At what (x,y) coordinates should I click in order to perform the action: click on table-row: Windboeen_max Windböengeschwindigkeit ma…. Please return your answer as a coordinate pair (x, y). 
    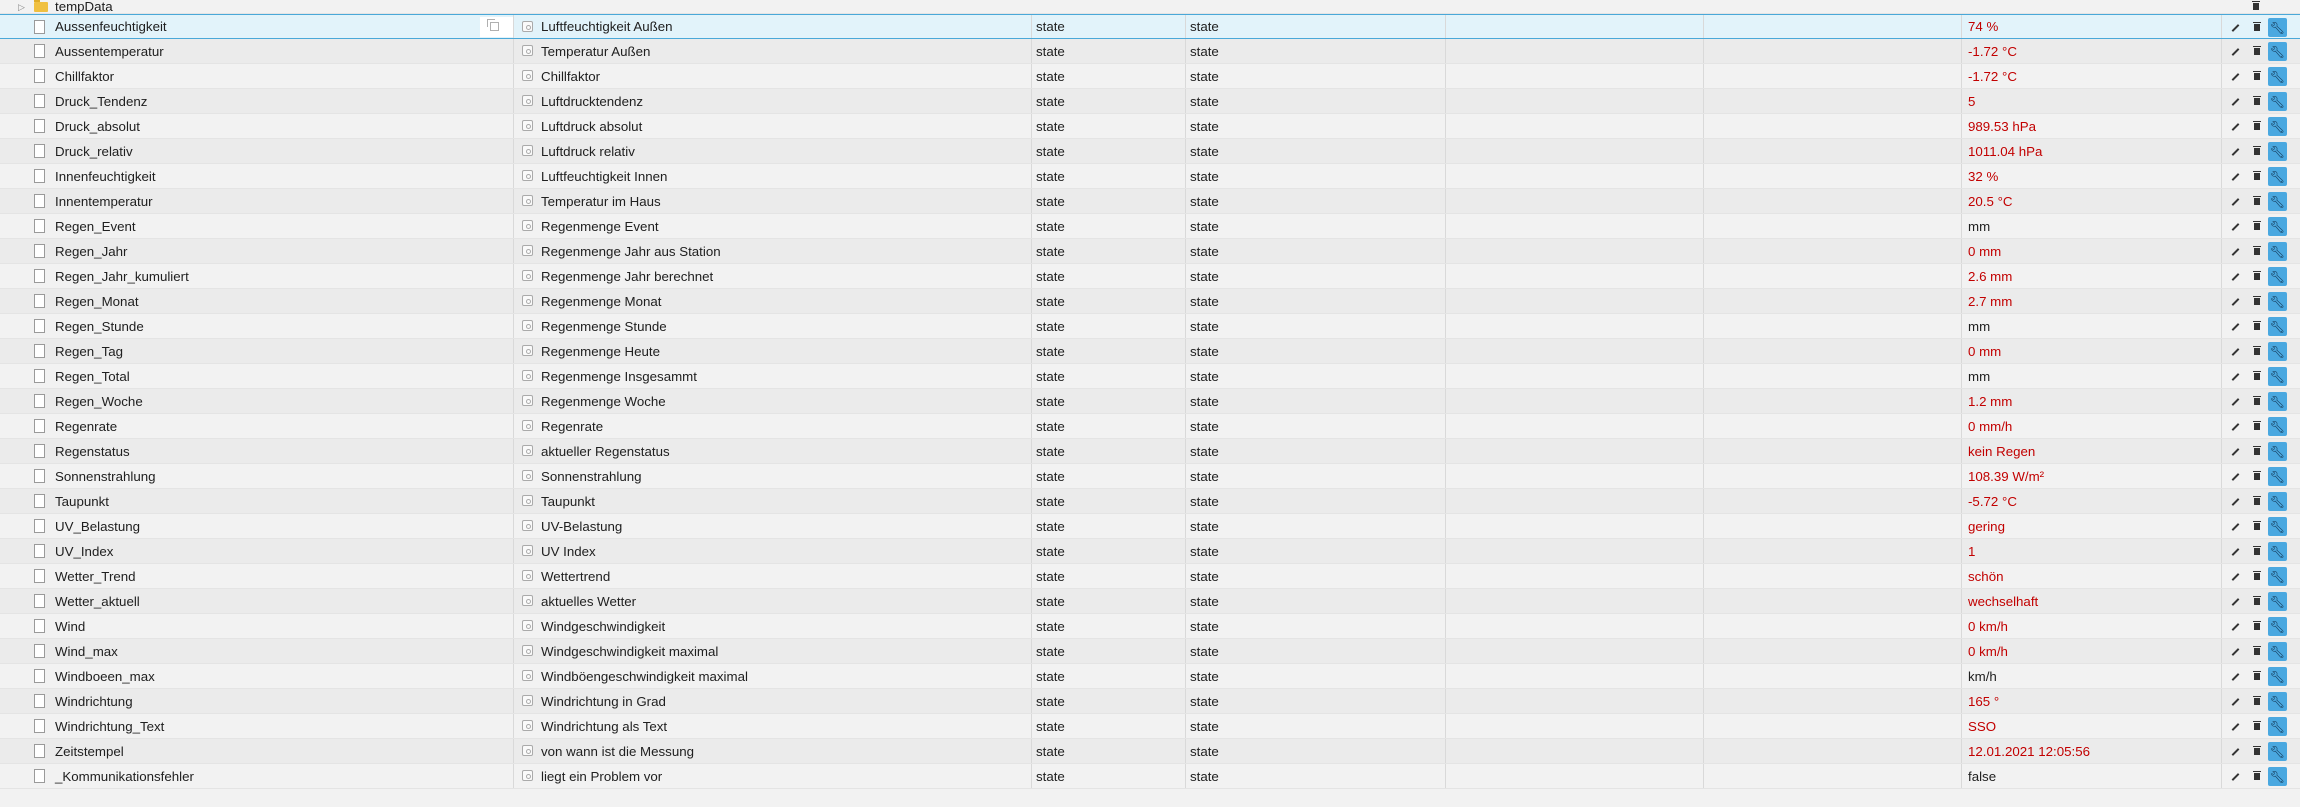
    Looking at the image, I should click on (1150, 676).